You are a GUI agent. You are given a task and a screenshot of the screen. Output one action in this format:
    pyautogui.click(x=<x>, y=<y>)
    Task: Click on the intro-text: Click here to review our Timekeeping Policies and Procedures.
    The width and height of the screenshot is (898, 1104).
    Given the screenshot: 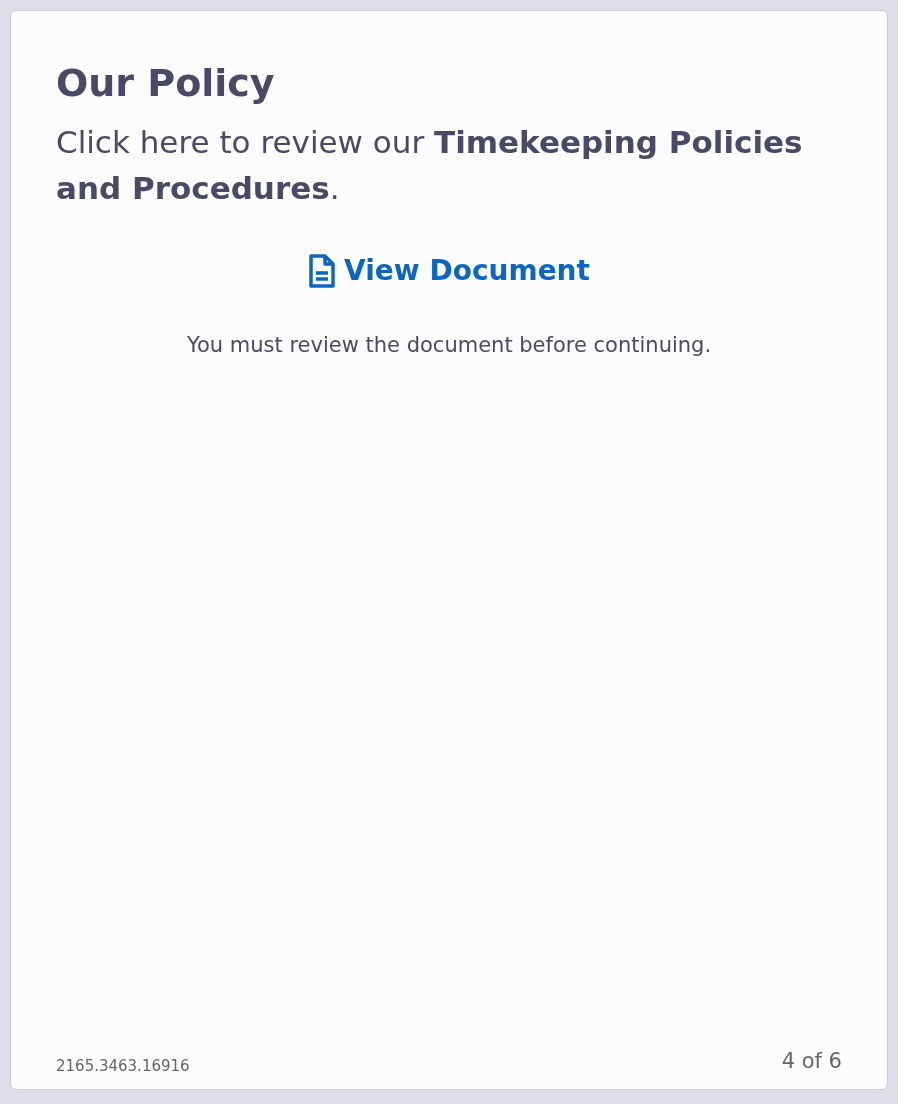 What is the action you would take?
    pyautogui.click(x=430, y=165)
    